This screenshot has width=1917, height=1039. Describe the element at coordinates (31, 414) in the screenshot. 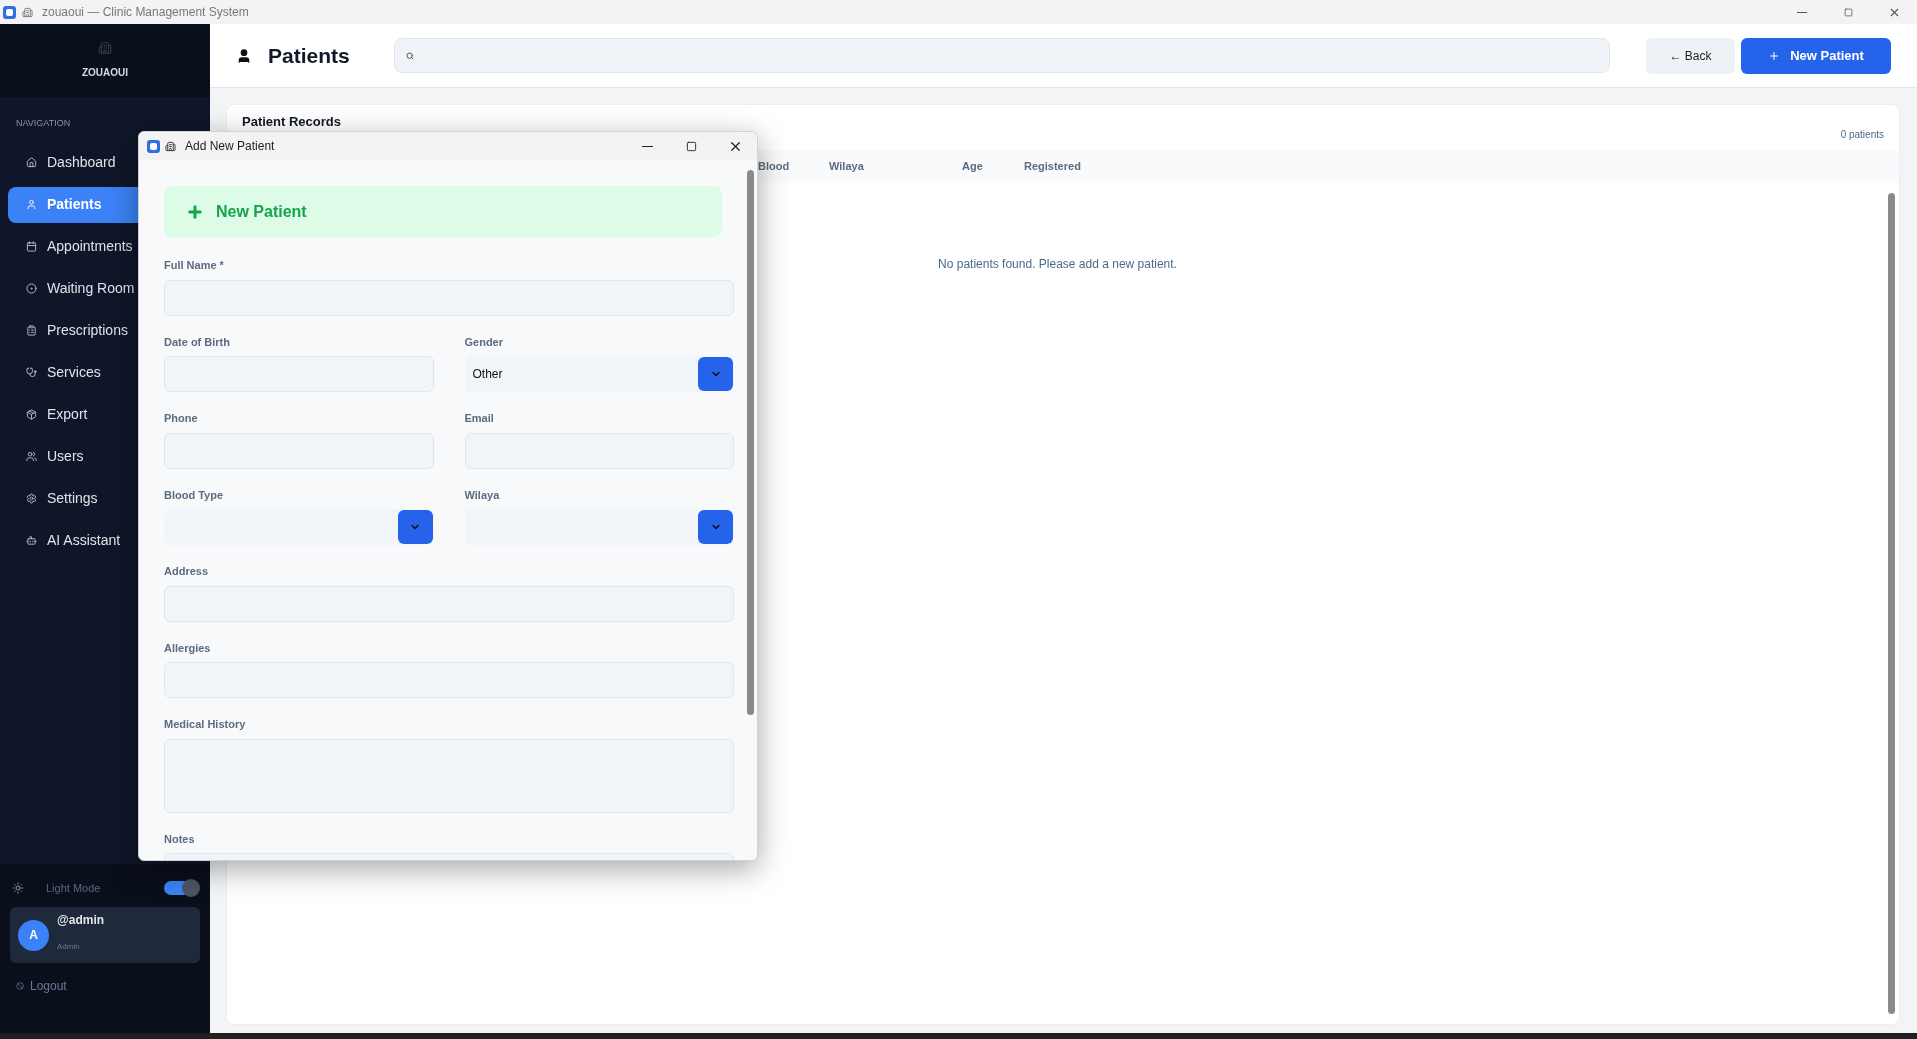

I see `package-icon` at that location.